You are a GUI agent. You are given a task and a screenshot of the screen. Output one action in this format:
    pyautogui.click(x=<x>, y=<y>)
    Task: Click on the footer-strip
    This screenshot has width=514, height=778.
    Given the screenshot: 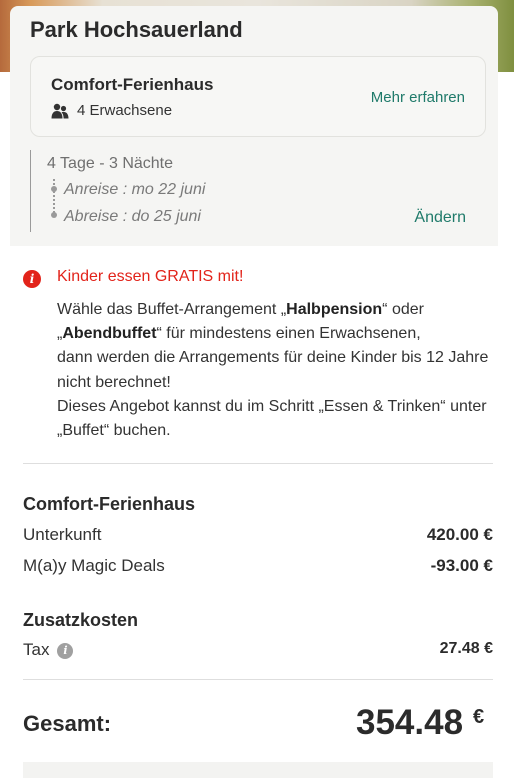 What is the action you would take?
    pyautogui.click(x=258, y=770)
    